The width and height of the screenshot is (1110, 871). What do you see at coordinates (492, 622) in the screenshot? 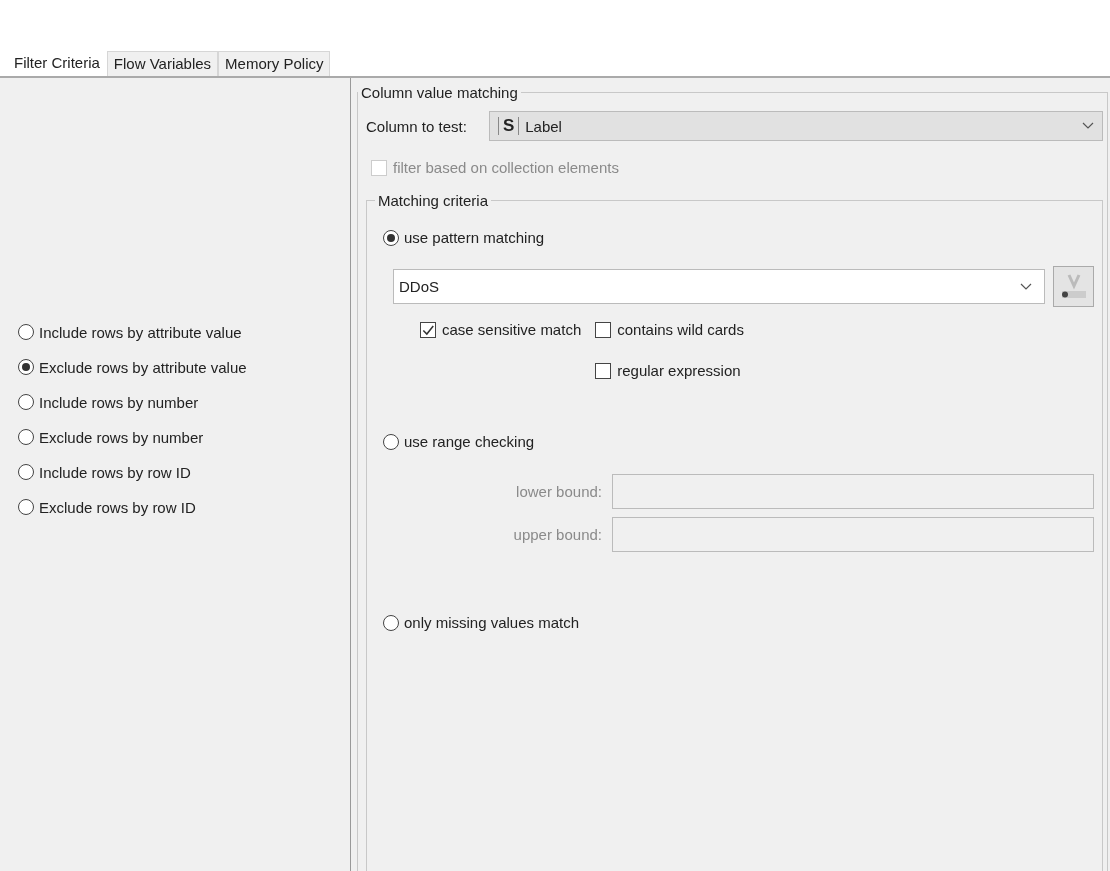
I see `radio-label: only missing values match` at bounding box center [492, 622].